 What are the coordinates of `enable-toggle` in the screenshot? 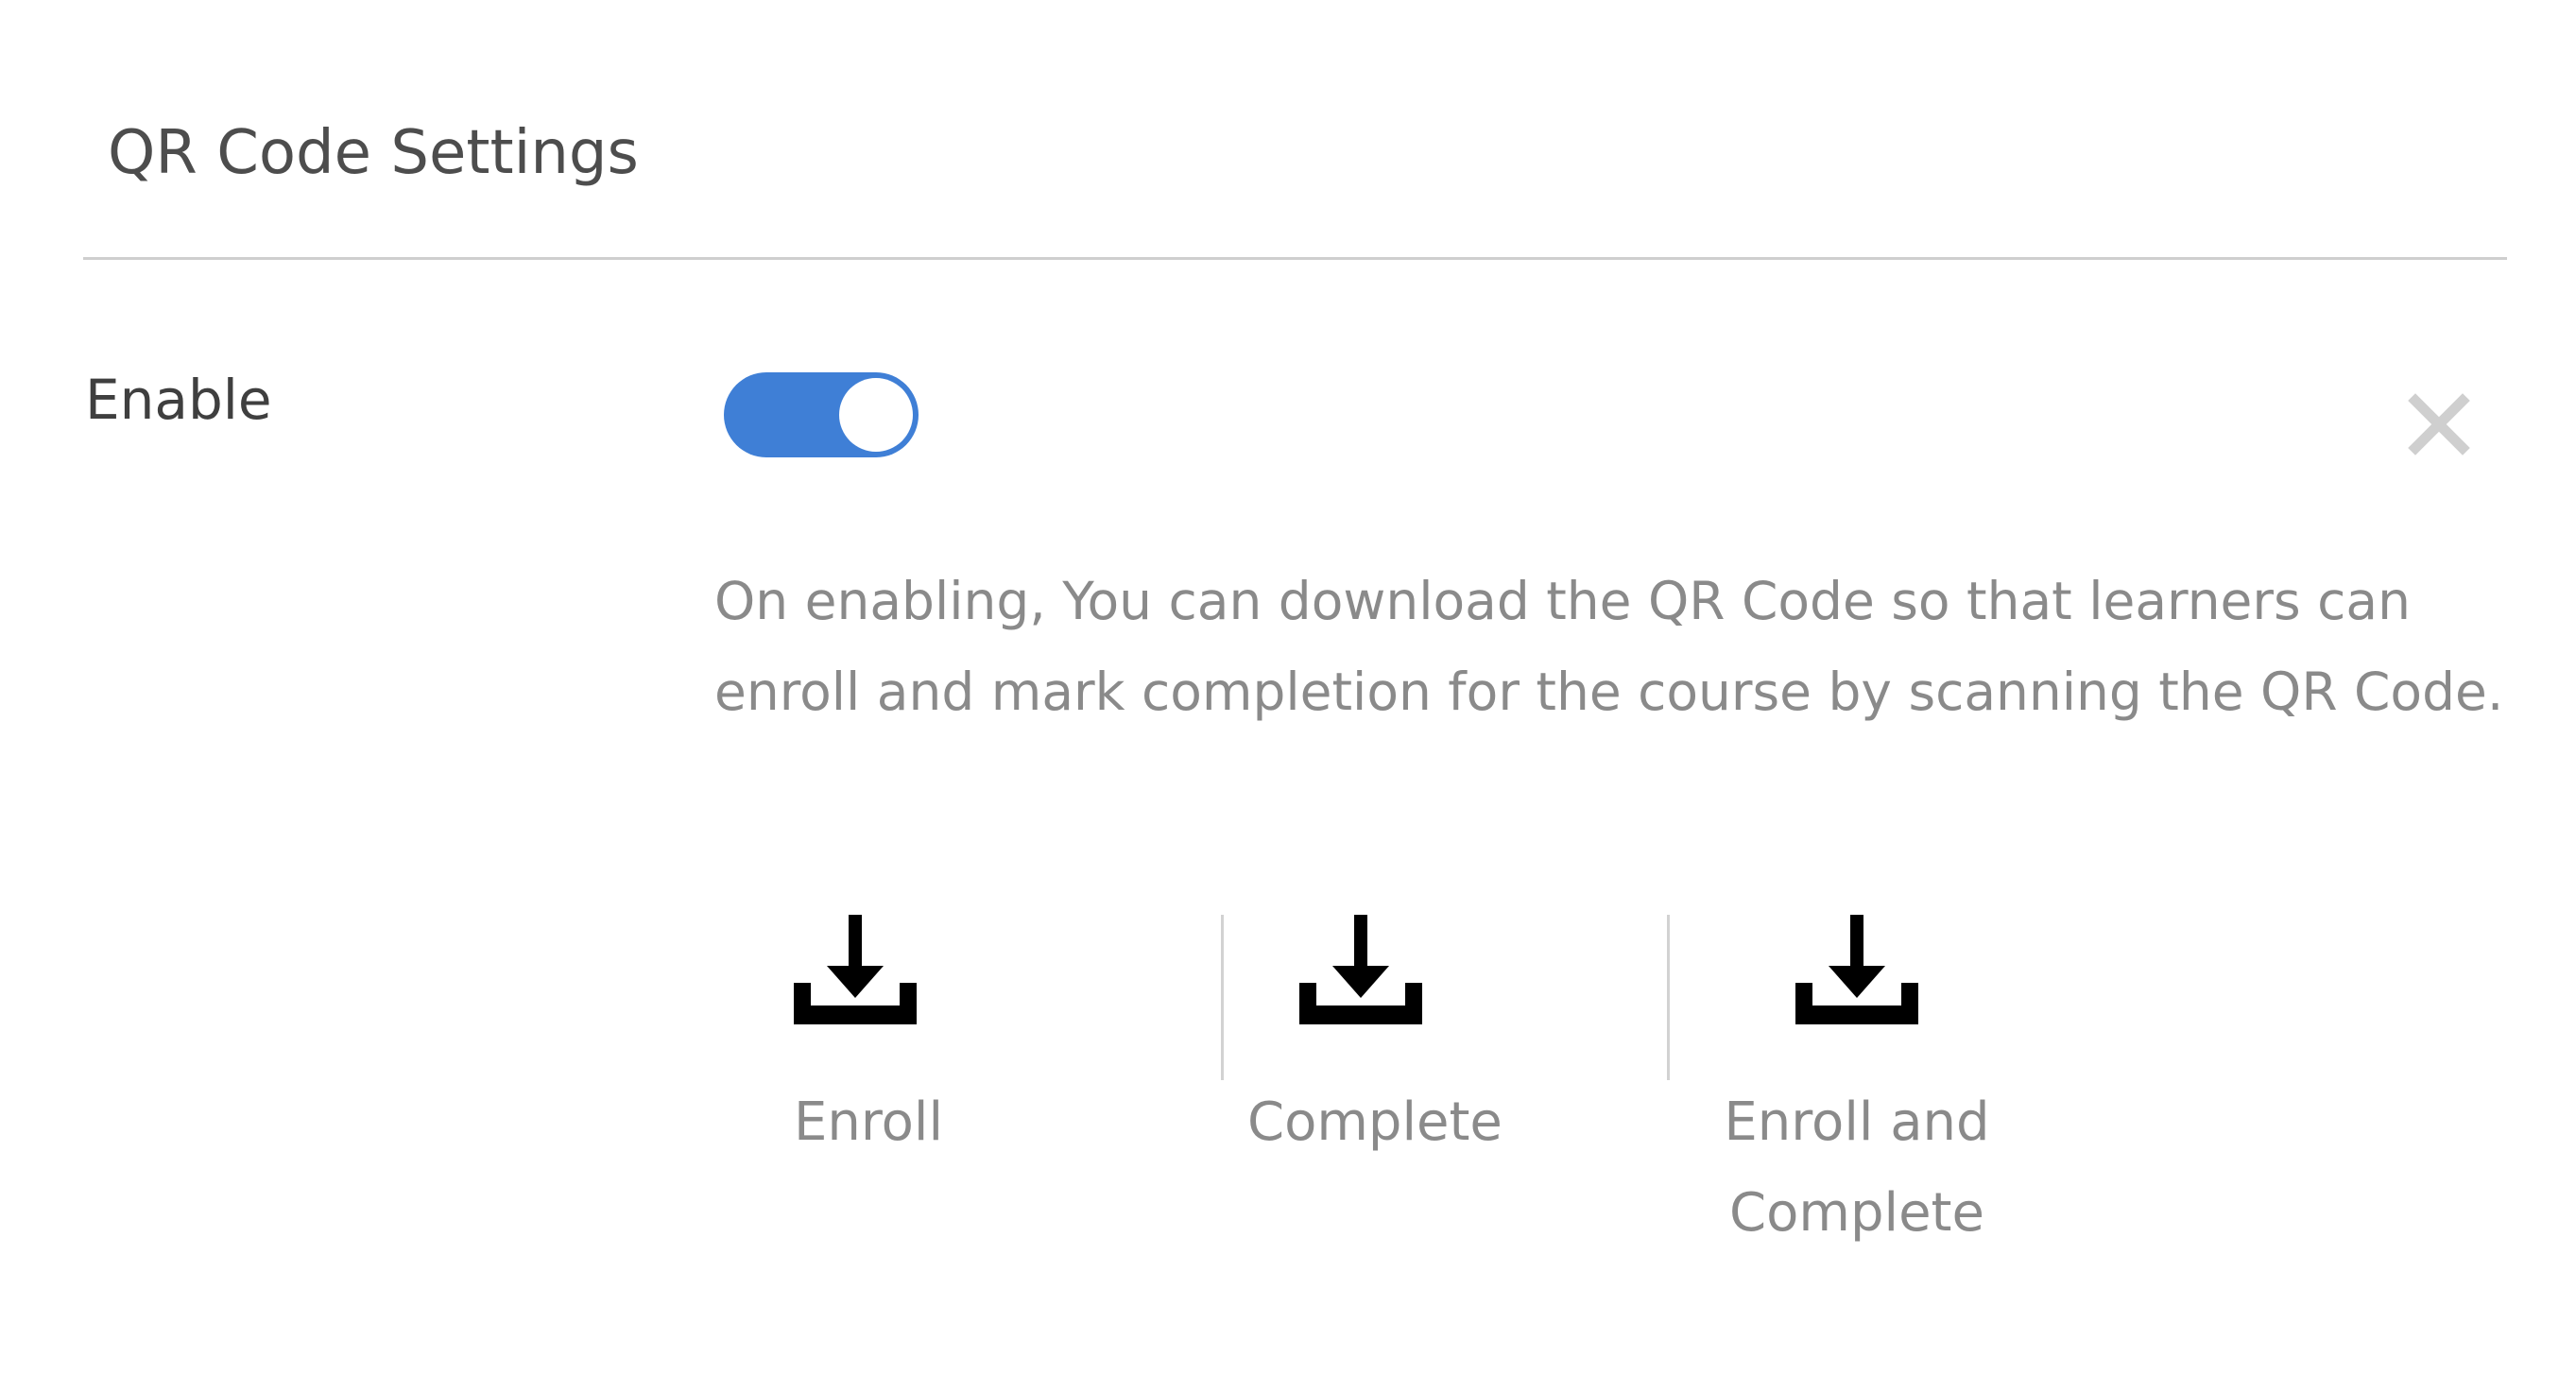 It's located at (821, 414).